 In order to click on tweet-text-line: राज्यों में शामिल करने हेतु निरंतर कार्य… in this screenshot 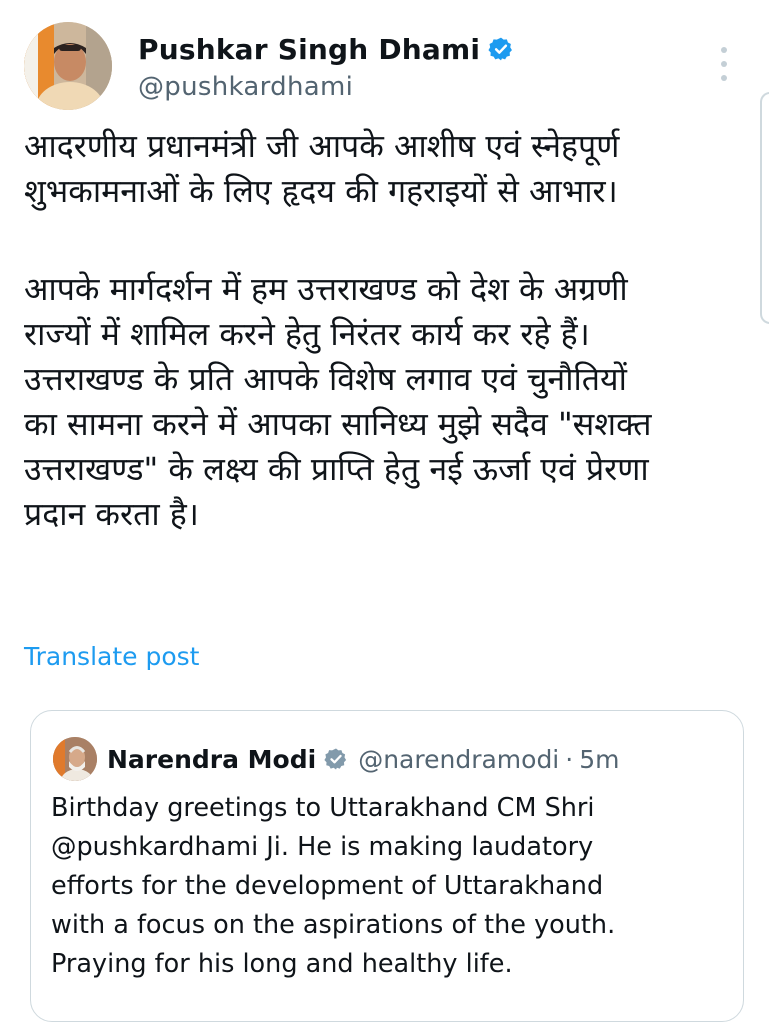, I will do `click(307, 334)`.